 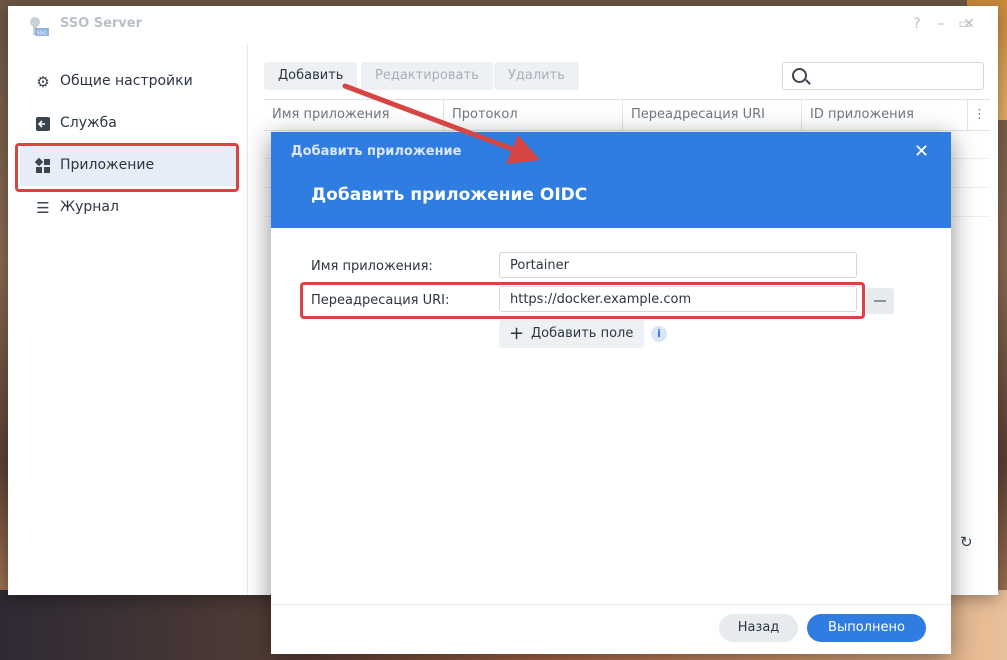 What do you see at coordinates (372, 266) in the screenshot?
I see `app-name-label: Имя приложения:` at bounding box center [372, 266].